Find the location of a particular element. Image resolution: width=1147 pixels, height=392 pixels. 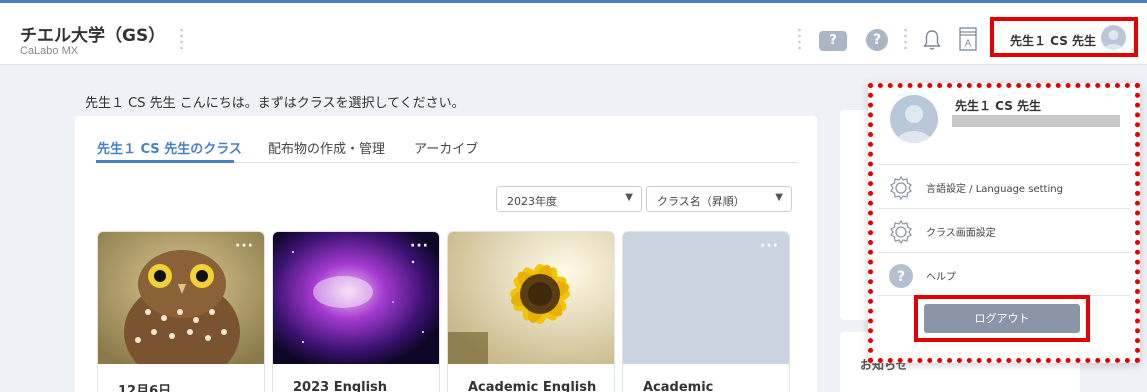

dropdown-user-name: 先生１ CS 先生 is located at coordinates (998, 106).